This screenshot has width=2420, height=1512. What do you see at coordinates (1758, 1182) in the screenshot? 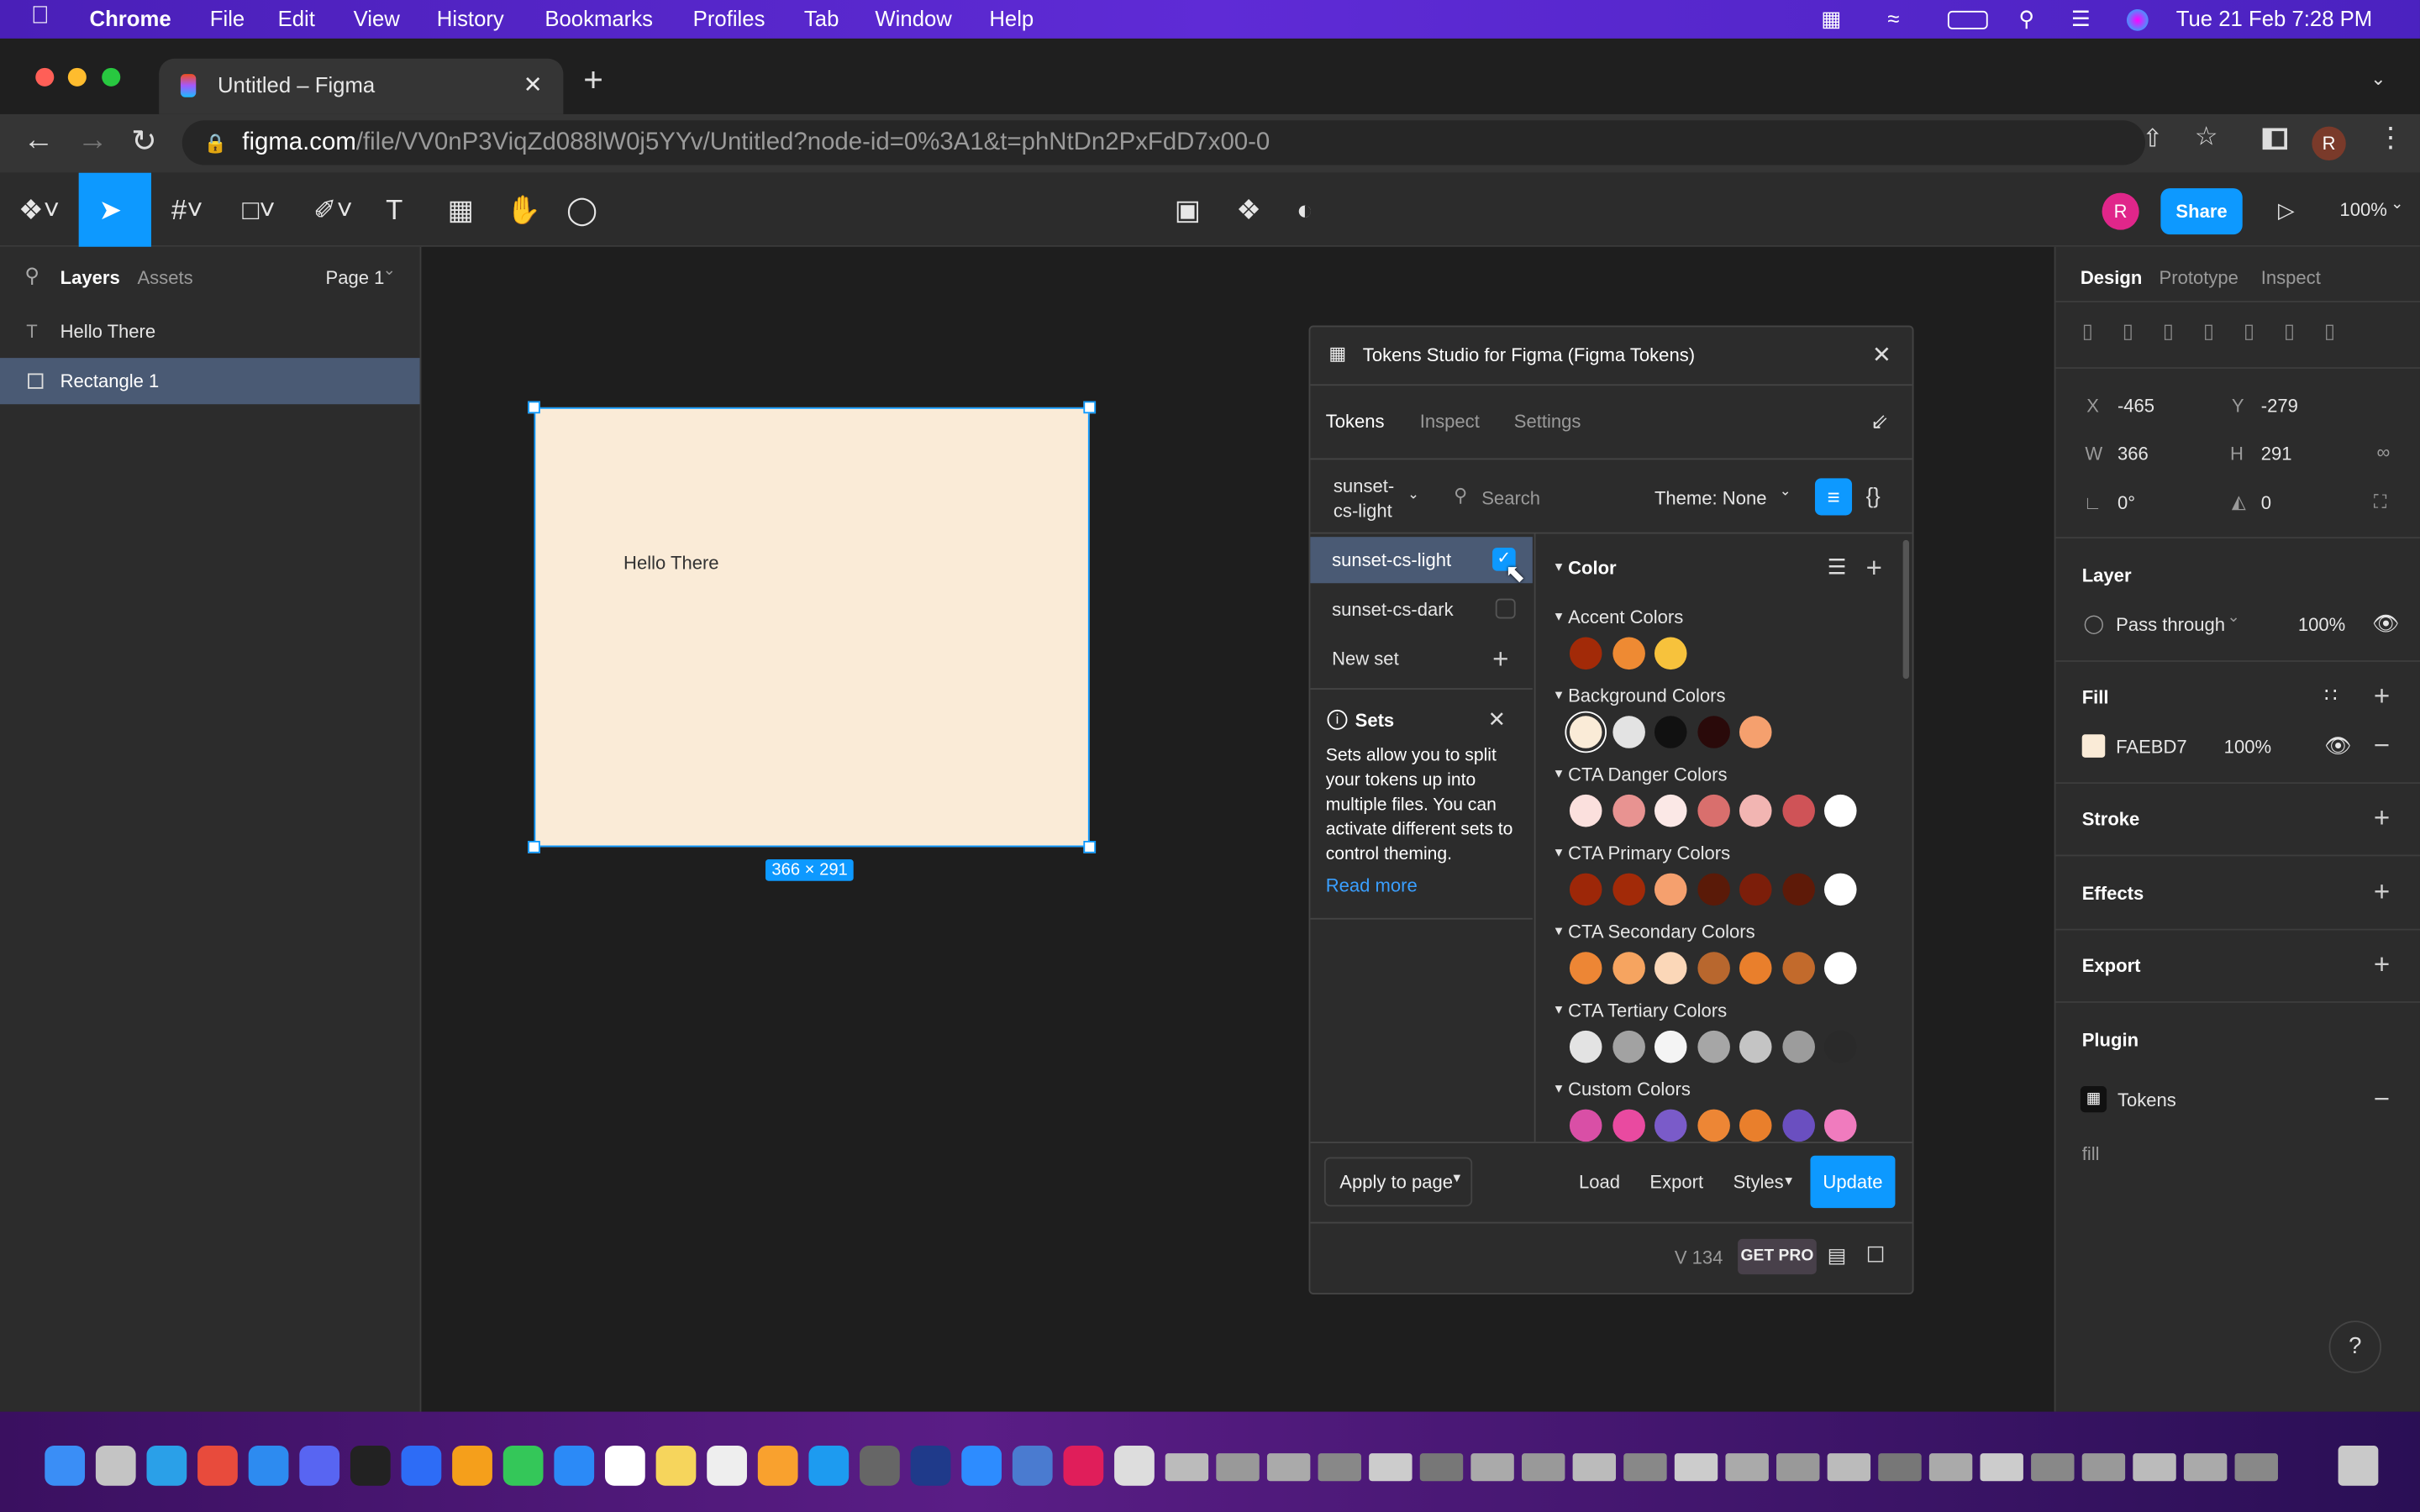
I see `styles-button: Styles` at bounding box center [1758, 1182].